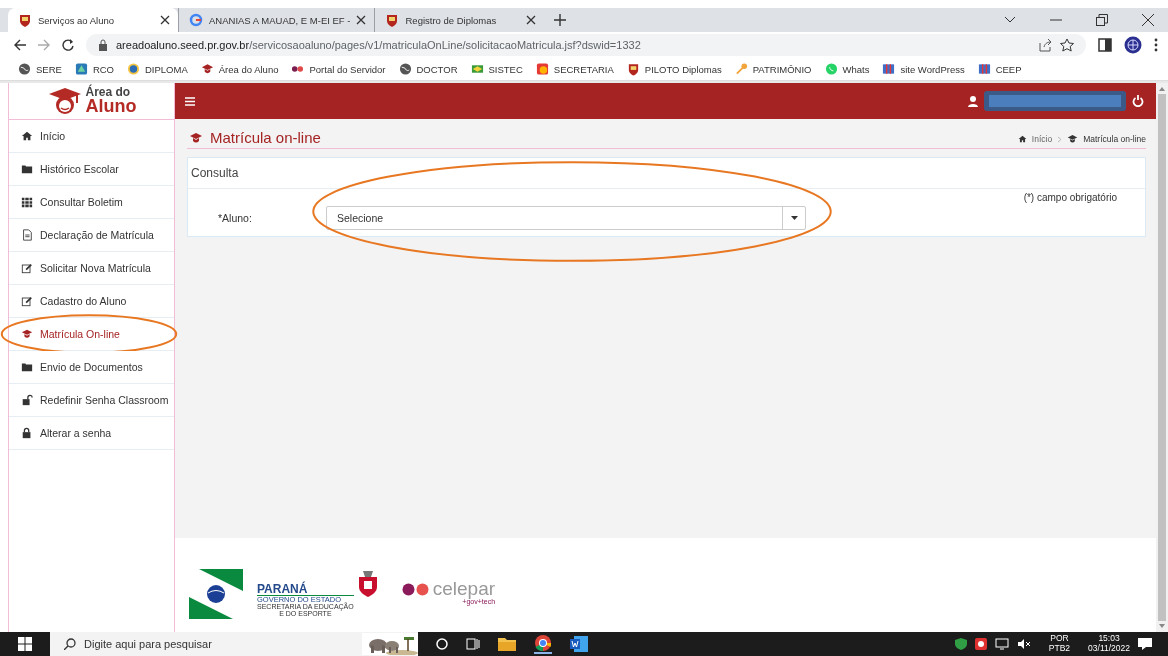 This screenshot has height=656, width=1168. What do you see at coordinates (923, 69) in the screenshot?
I see `bookmark: site WordPress` at bounding box center [923, 69].